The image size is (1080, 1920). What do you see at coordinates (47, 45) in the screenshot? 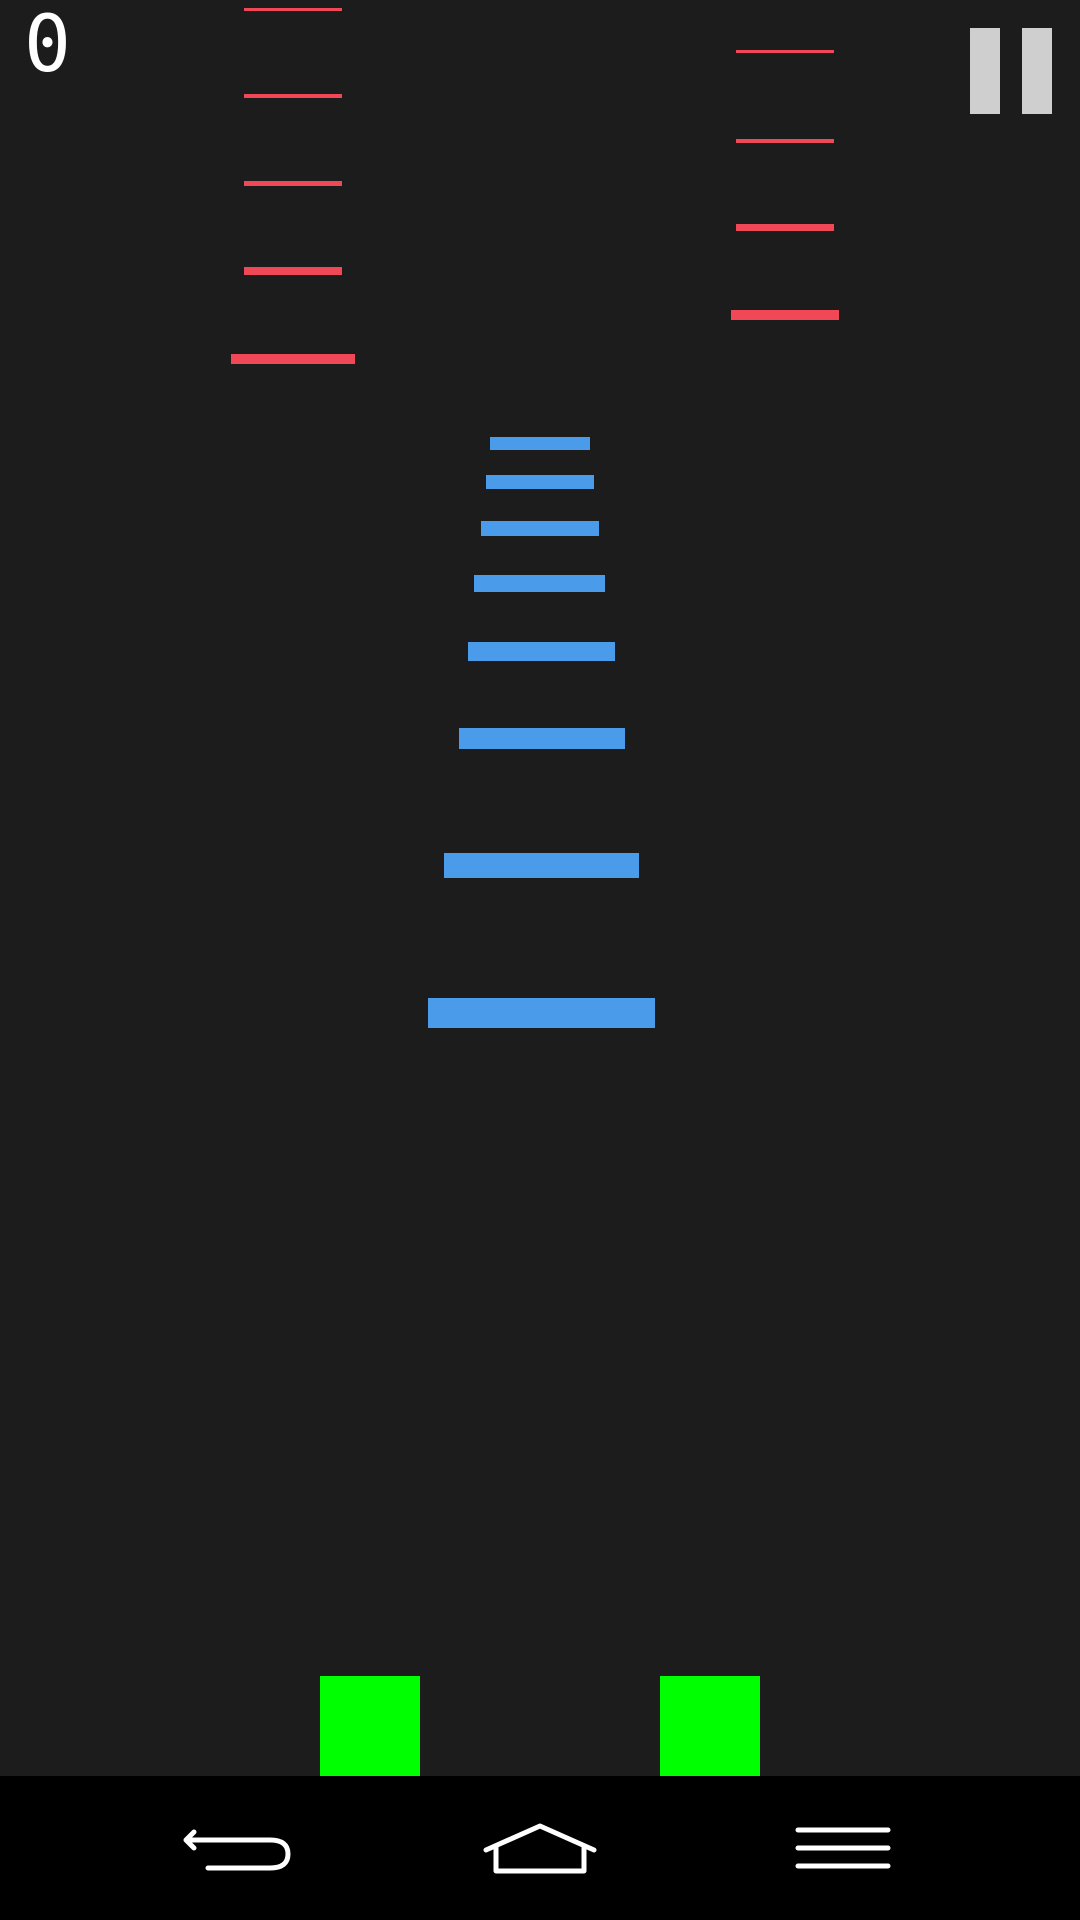
I see `score-counter: 0` at bounding box center [47, 45].